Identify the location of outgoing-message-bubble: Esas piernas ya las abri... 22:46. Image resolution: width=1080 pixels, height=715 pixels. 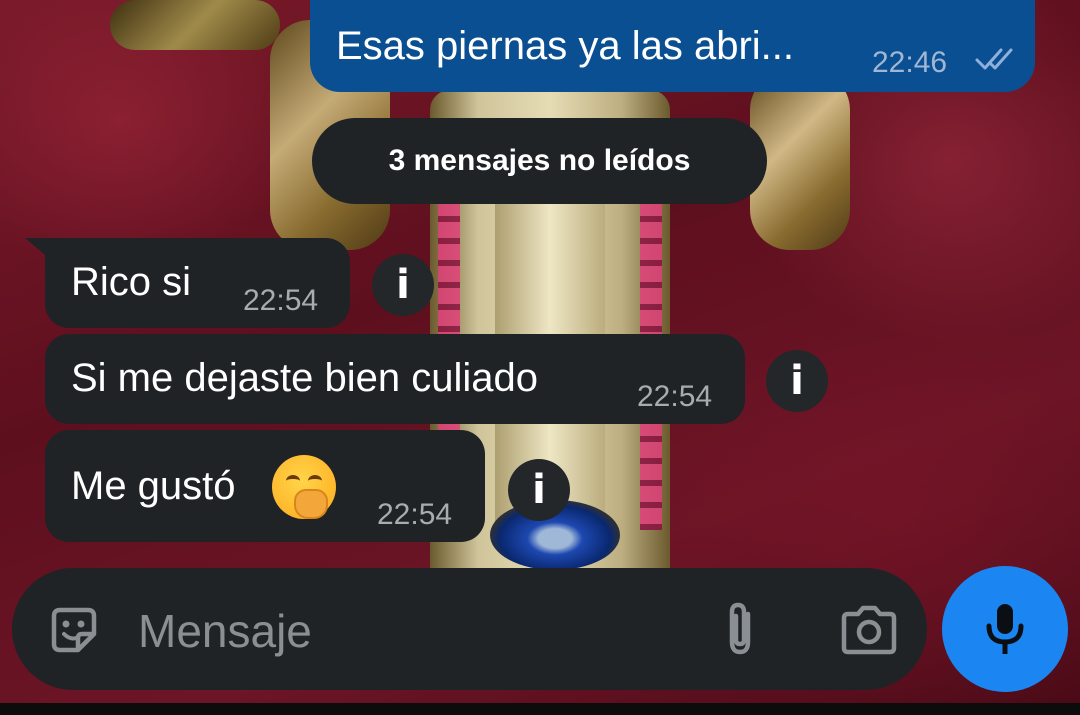
(672, 46).